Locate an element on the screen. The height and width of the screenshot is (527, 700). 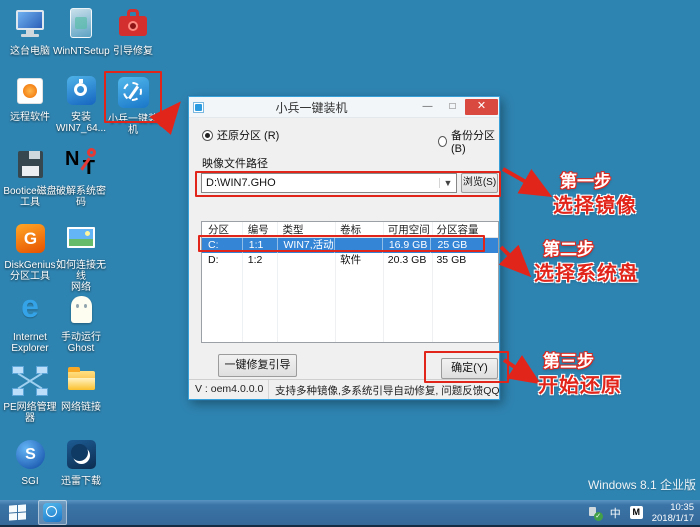
gear-icon is located at coordinates (81, 91).